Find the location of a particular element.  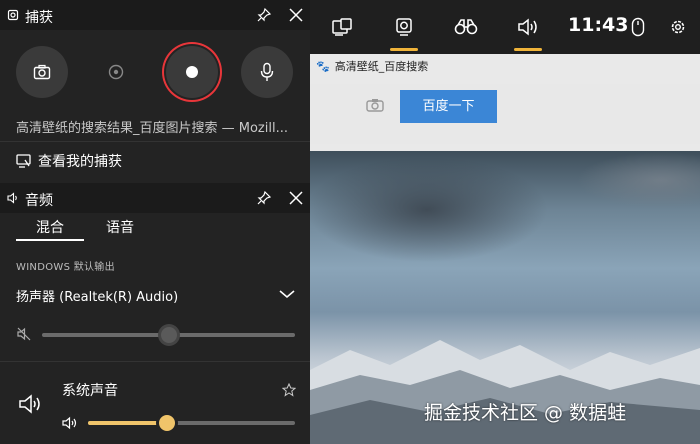

browser-tab: 🐾 高清壁纸_百度搜索 is located at coordinates (372, 67).